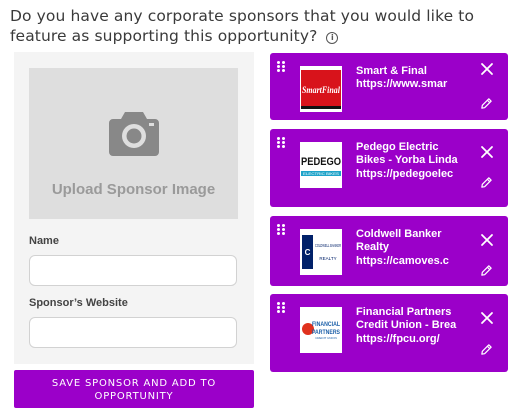  What do you see at coordinates (44, 241) in the screenshot?
I see `name-label: Name` at bounding box center [44, 241].